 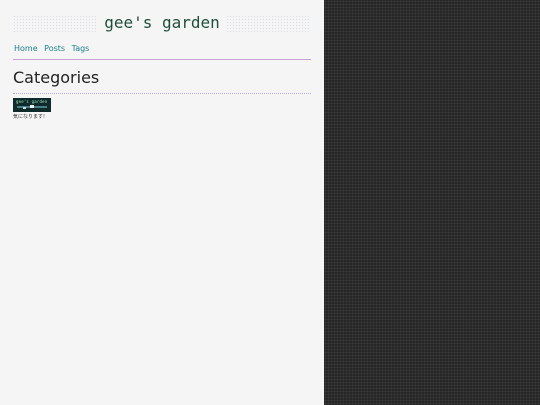 What do you see at coordinates (32, 101) in the screenshot?
I see `thumbnail-caption: gee's garden` at bounding box center [32, 101].